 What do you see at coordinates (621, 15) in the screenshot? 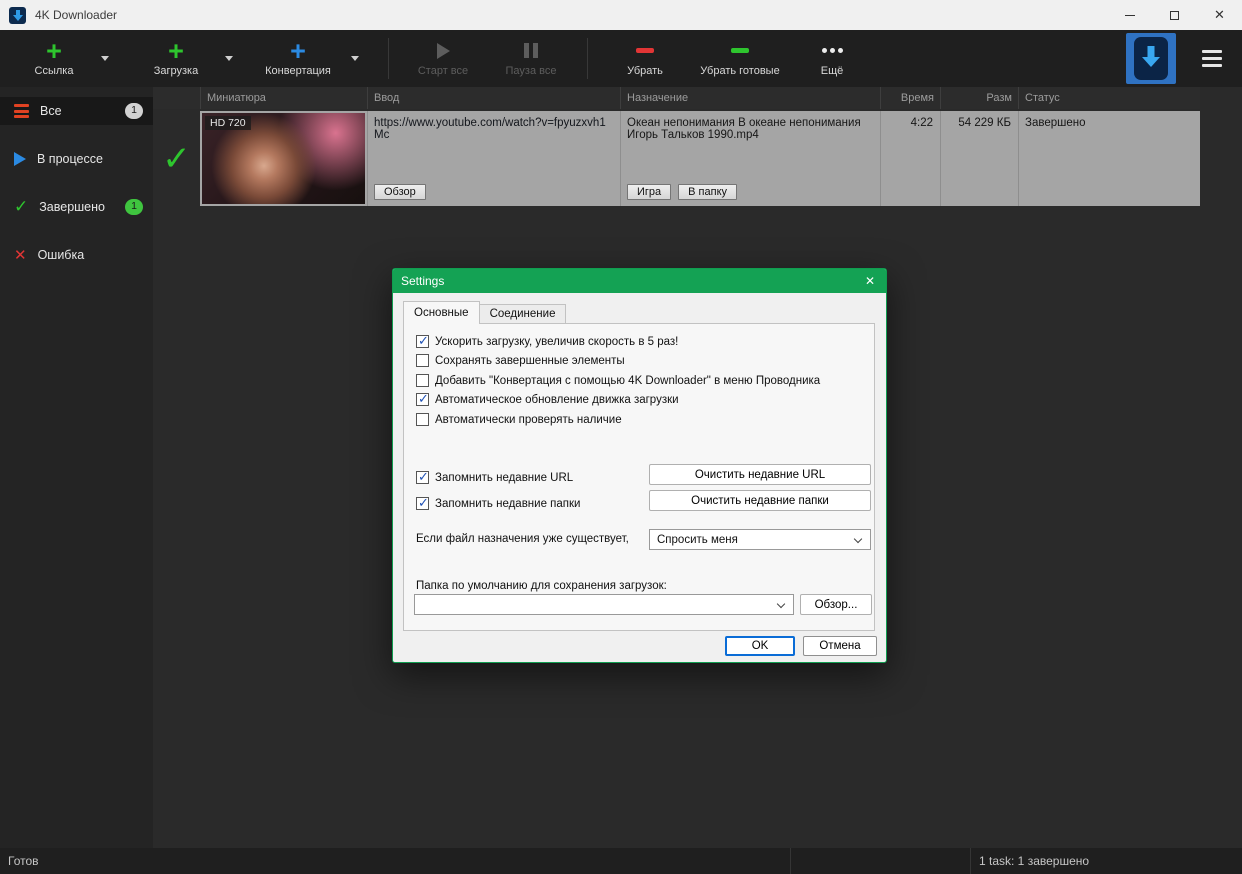
I see `titlebar: 4K Downloader` at bounding box center [621, 15].